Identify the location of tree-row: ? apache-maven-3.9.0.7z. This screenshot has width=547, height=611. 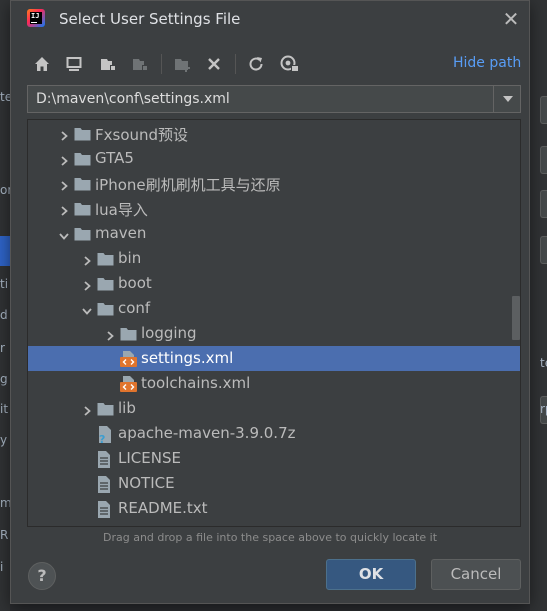
(274, 433).